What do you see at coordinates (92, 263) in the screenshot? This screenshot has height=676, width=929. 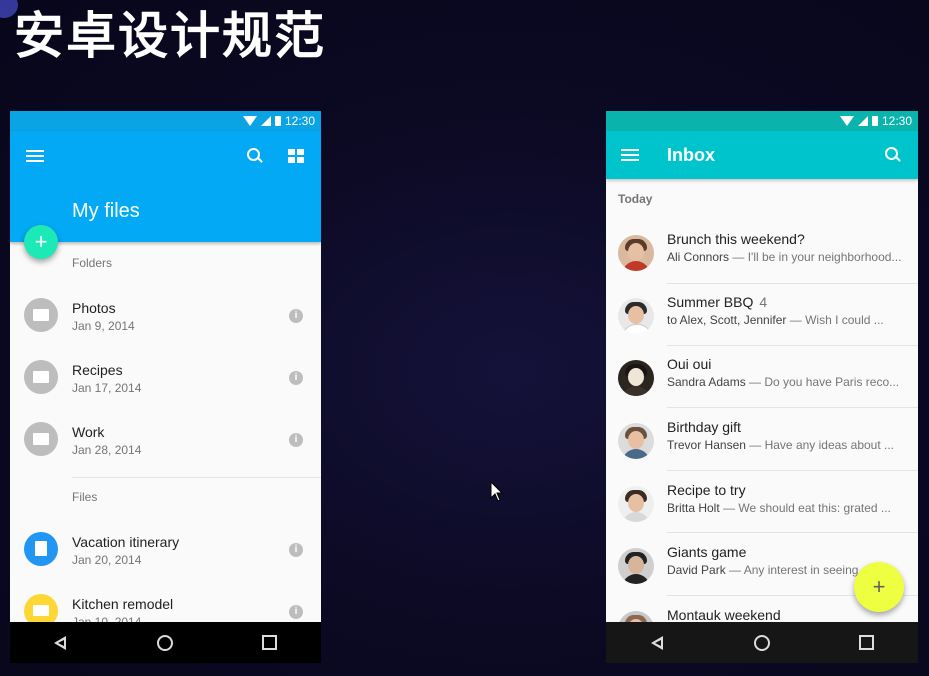 I see `section-label-folders: Folders` at bounding box center [92, 263].